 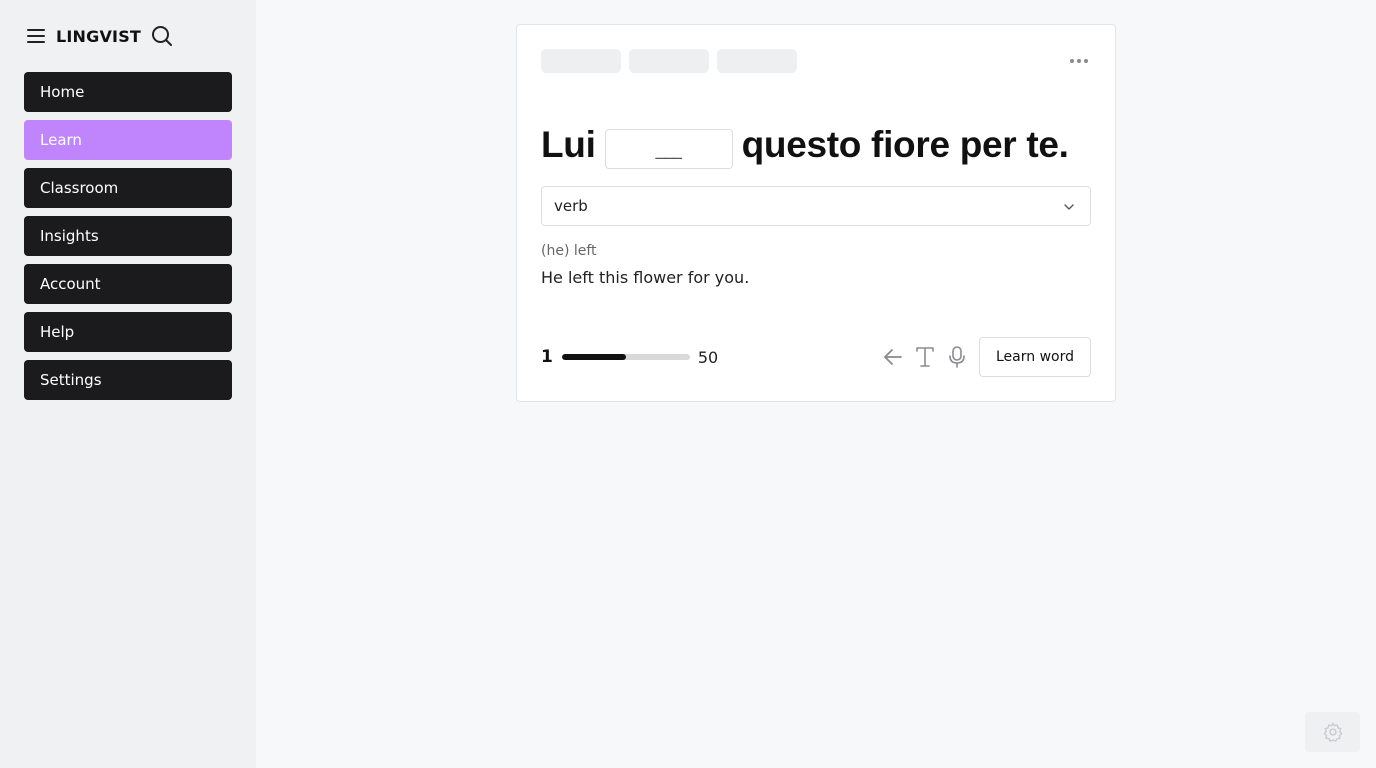 What do you see at coordinates (128, 380) in the screenshot?
I see `sidebar-item-settings: Settings` at bounding box center [128, 380].